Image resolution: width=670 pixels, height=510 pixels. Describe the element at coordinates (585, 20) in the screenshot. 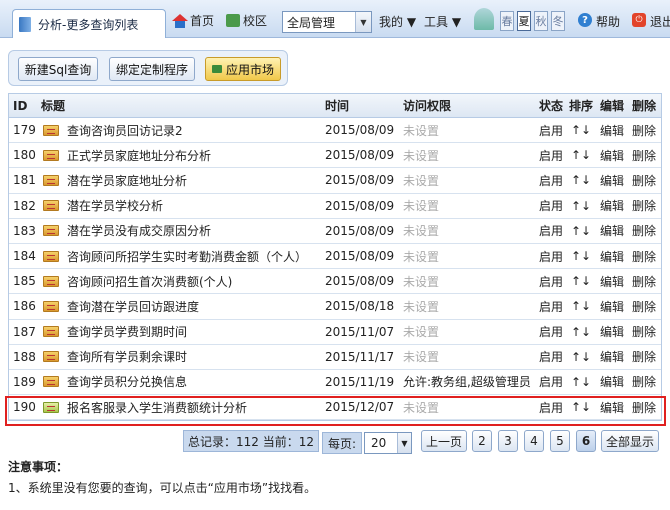

I see `help-icon: ?` at that location.